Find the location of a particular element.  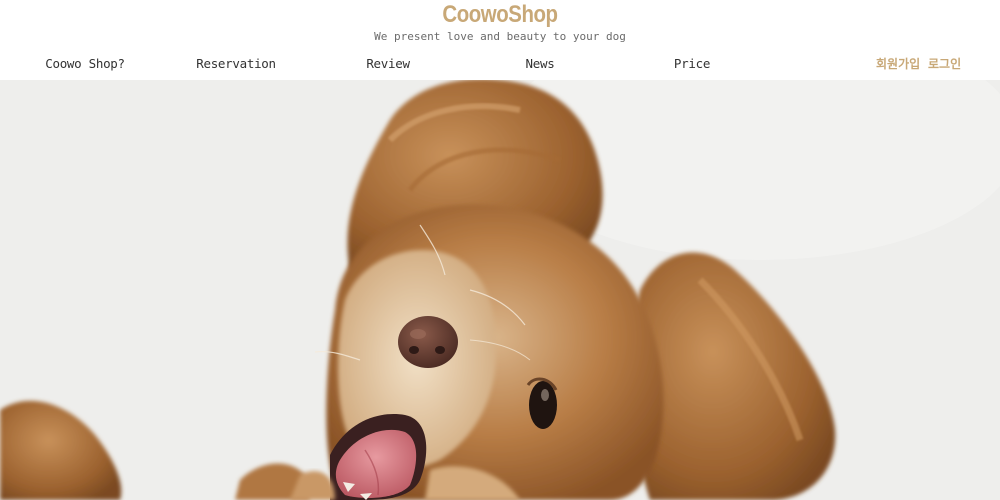

nav-item-news: News is located at coordinates (540, 63).